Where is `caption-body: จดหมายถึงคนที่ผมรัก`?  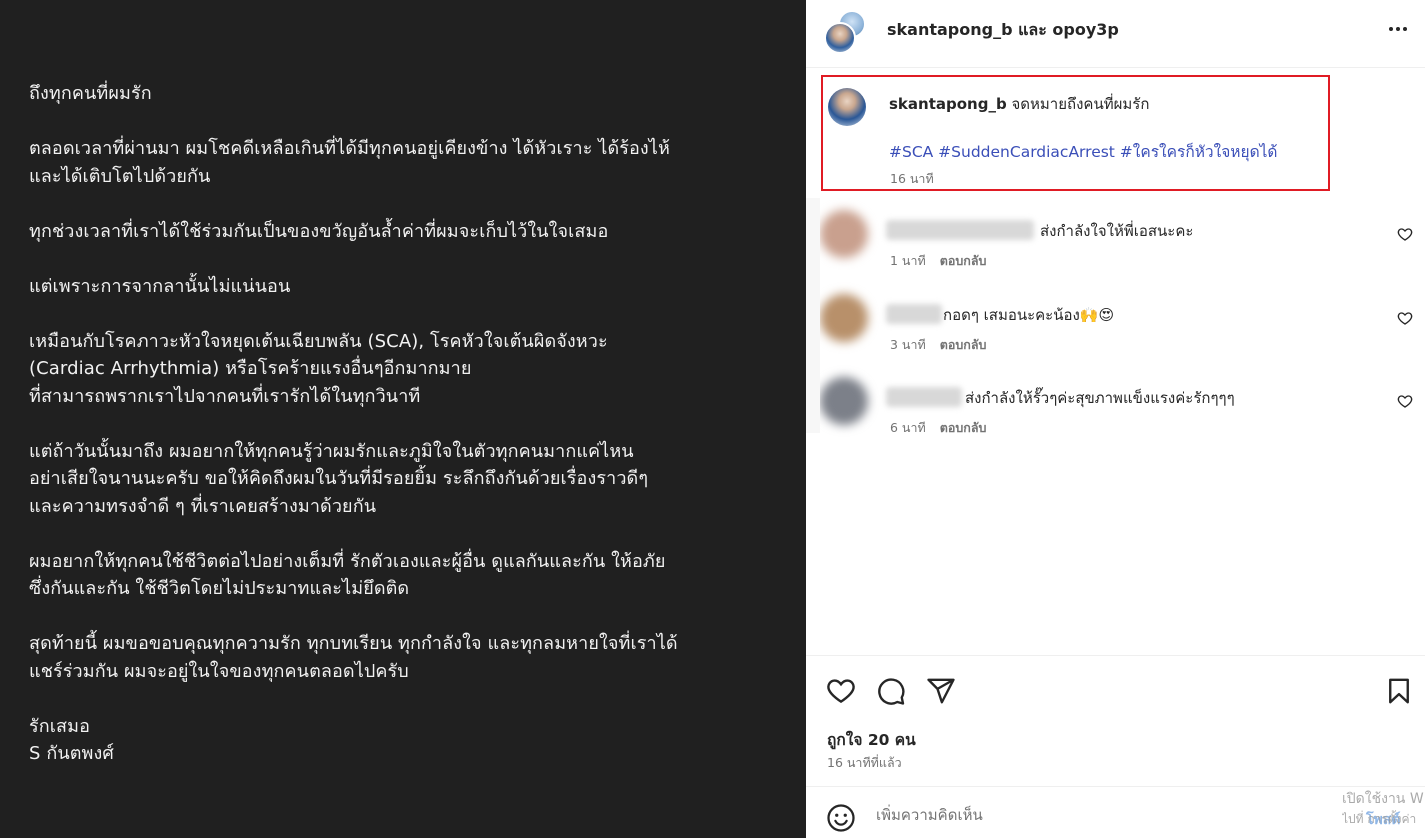
caption-body: จดหมายถึงคนที่ผมรัก is located at coordinates (1080, 104).